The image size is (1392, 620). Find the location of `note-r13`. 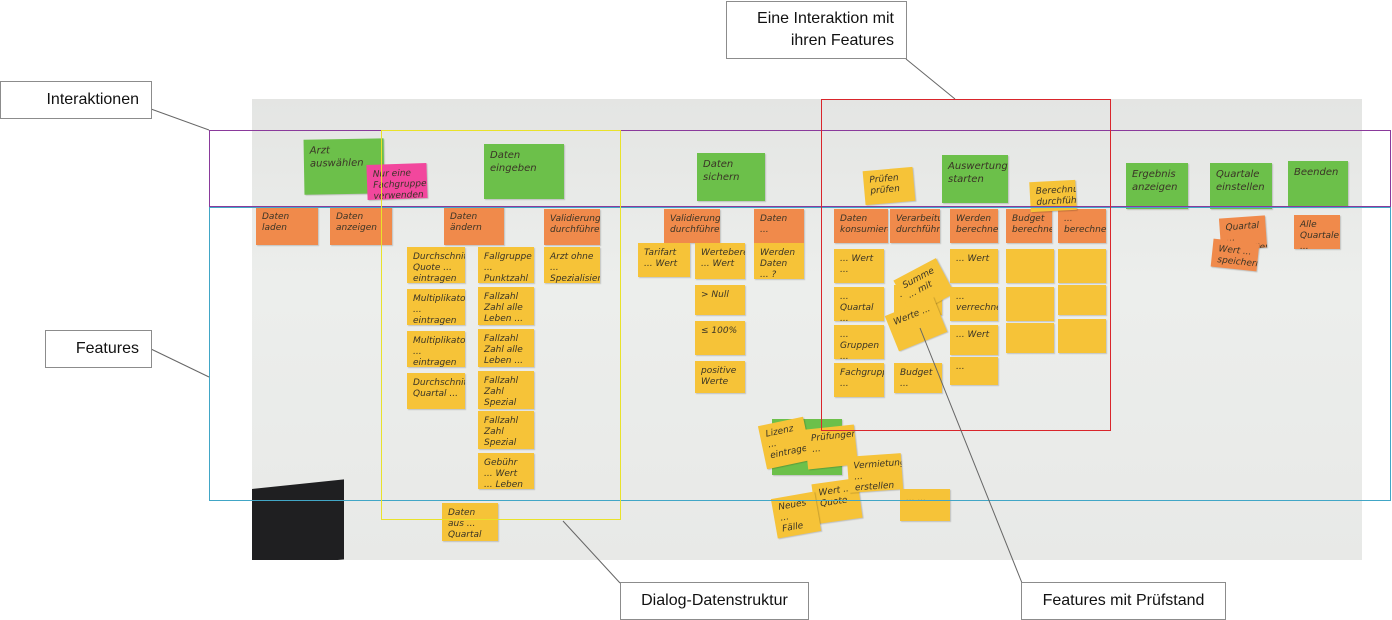

note-r13 is located at coordinates (1030, 266).